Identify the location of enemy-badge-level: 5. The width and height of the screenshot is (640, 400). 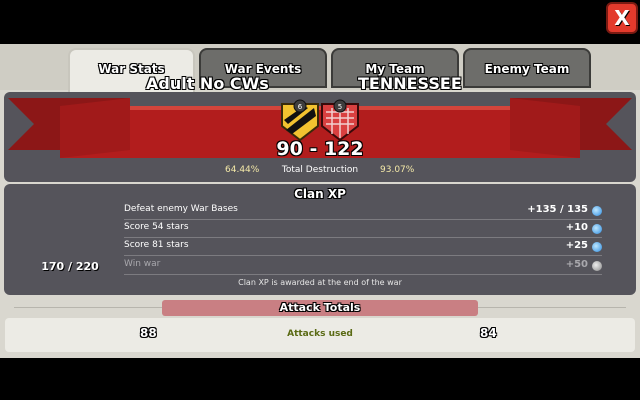
(340, 107).